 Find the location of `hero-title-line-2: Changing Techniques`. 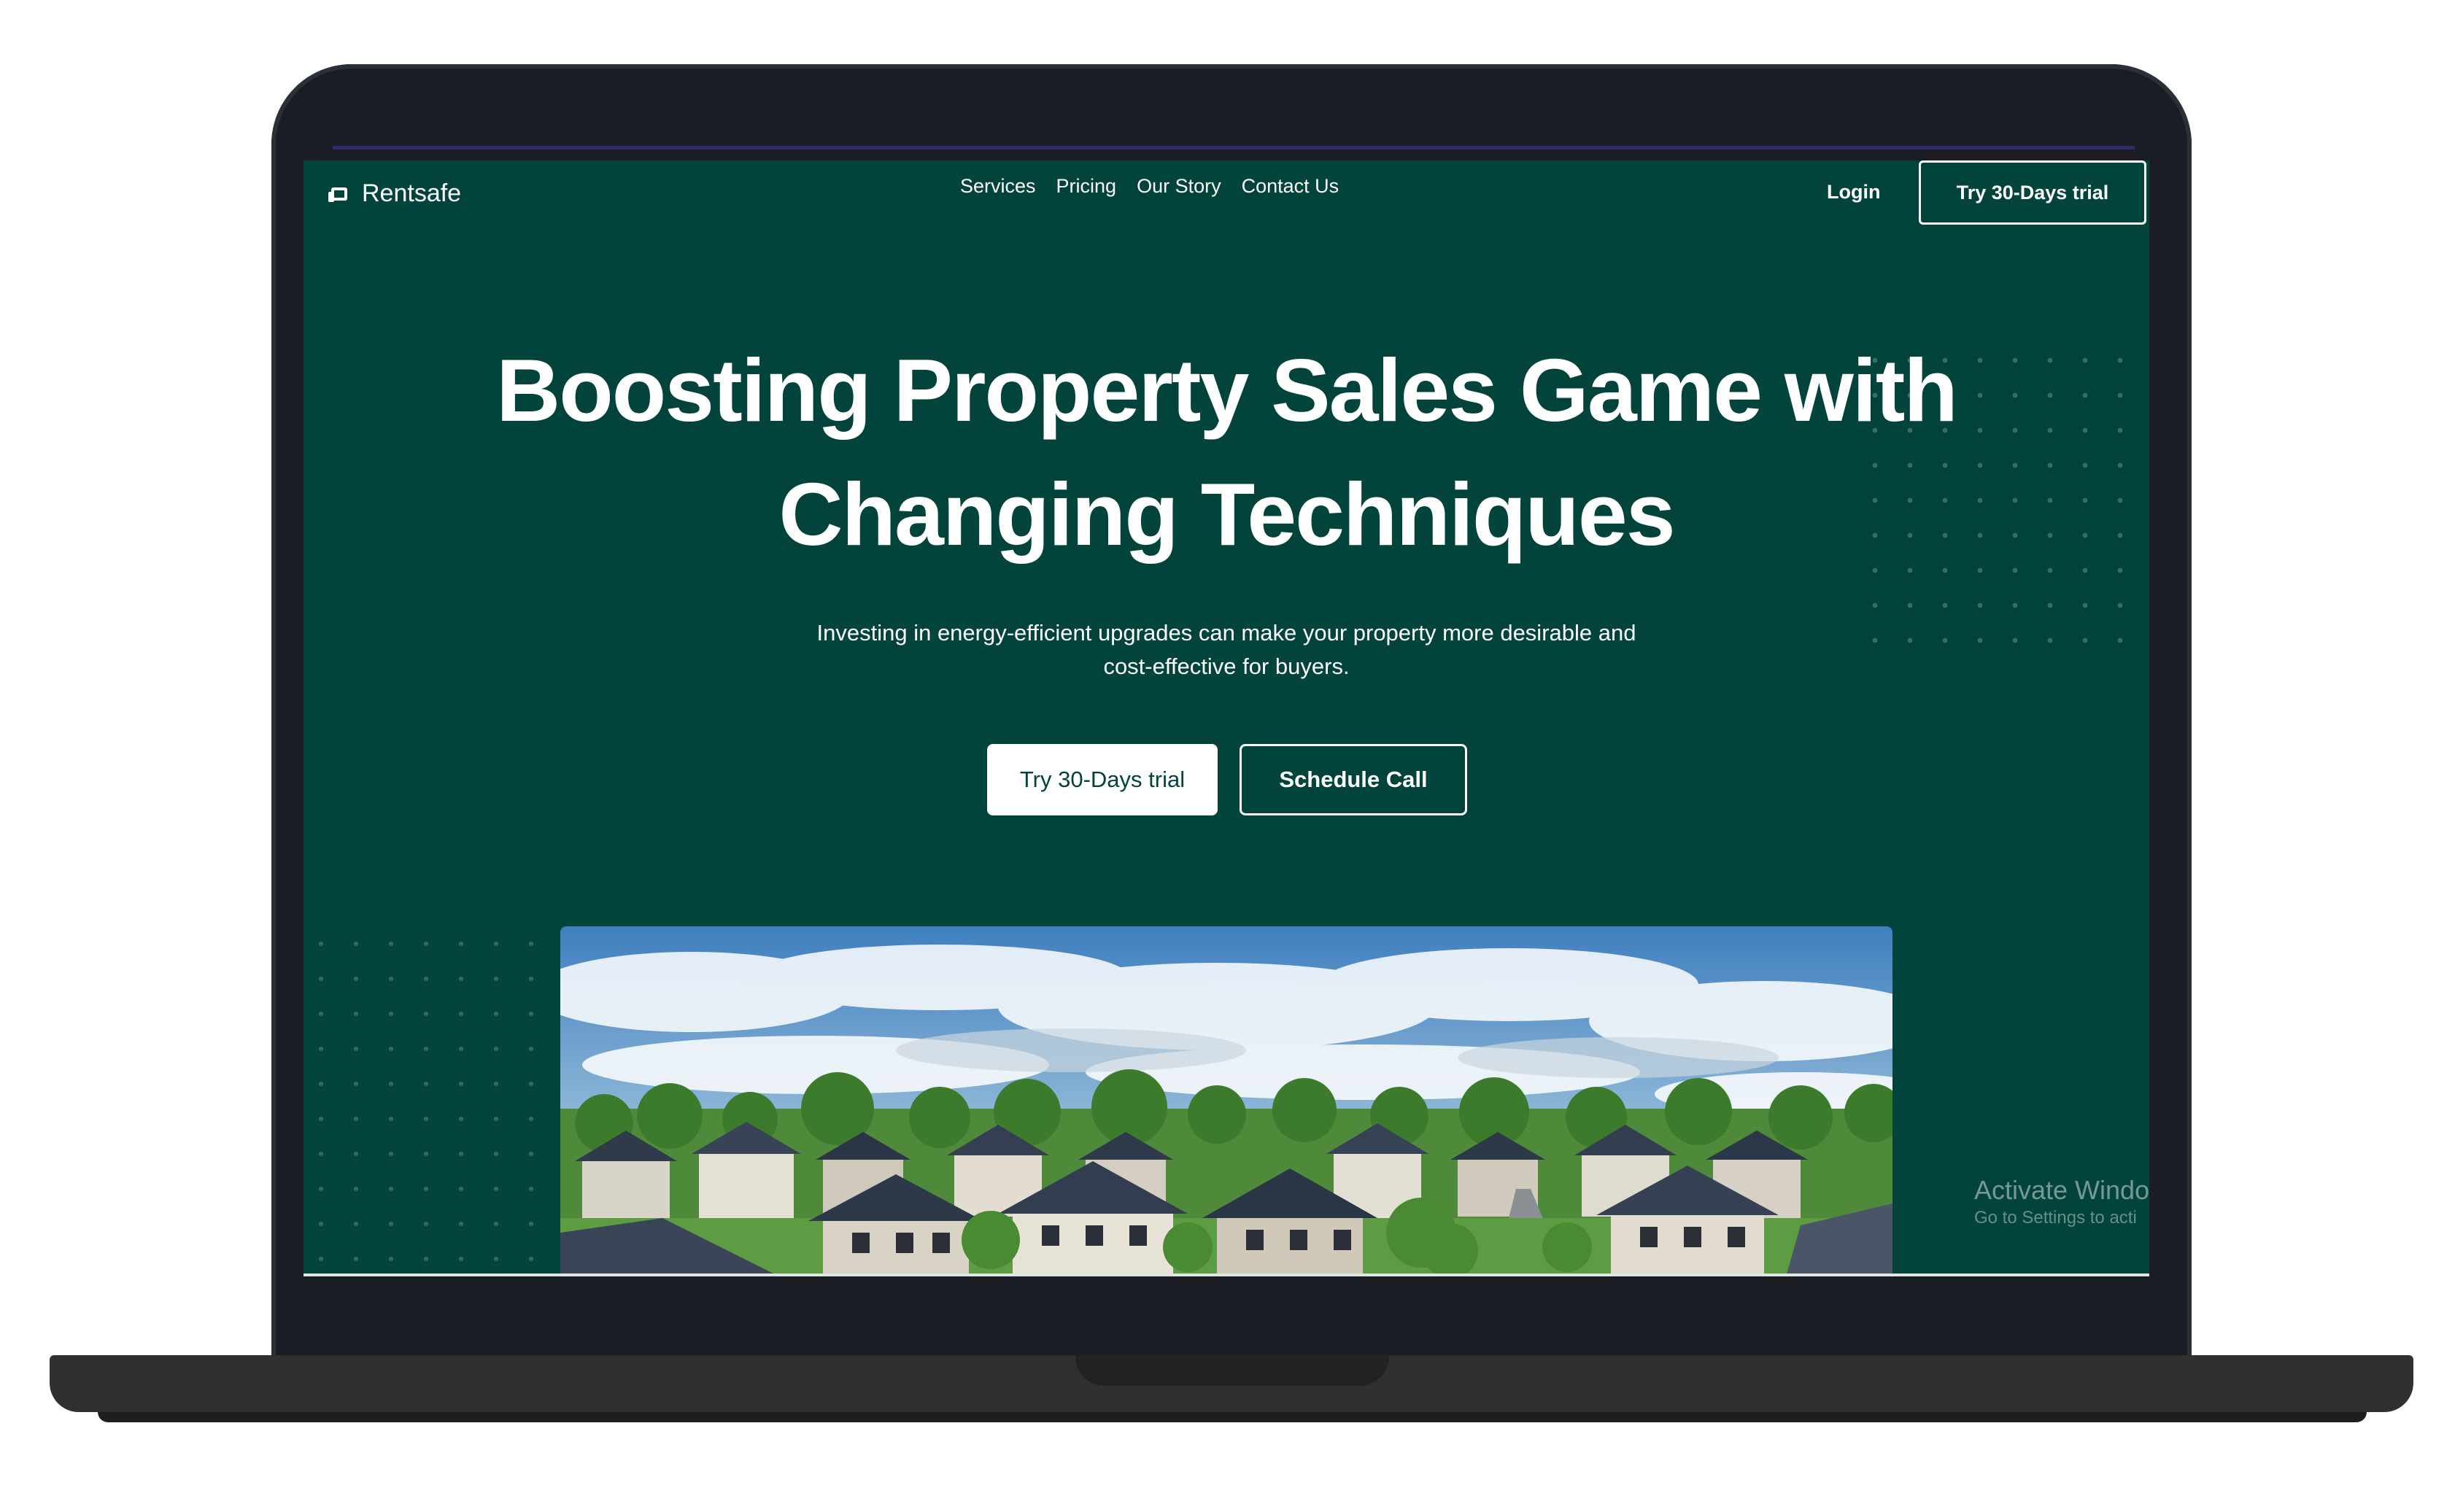

hero-title-line-2: Changing Techniques is located at coordinates (1226, 514).